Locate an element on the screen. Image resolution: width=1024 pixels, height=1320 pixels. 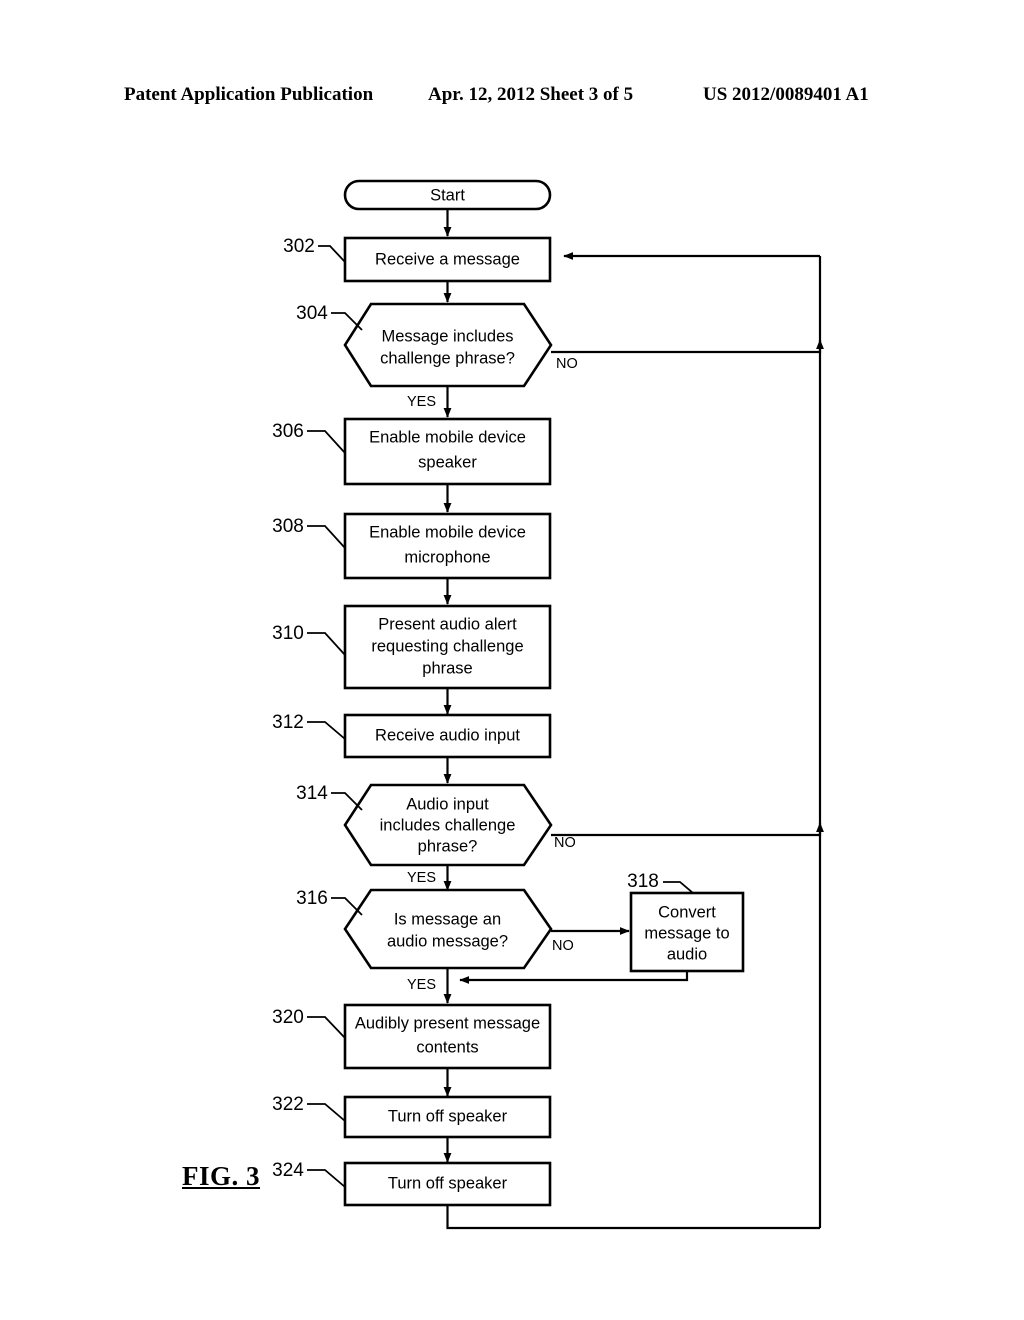
ref-number-308: 308 is located at coordinates (288, 526).